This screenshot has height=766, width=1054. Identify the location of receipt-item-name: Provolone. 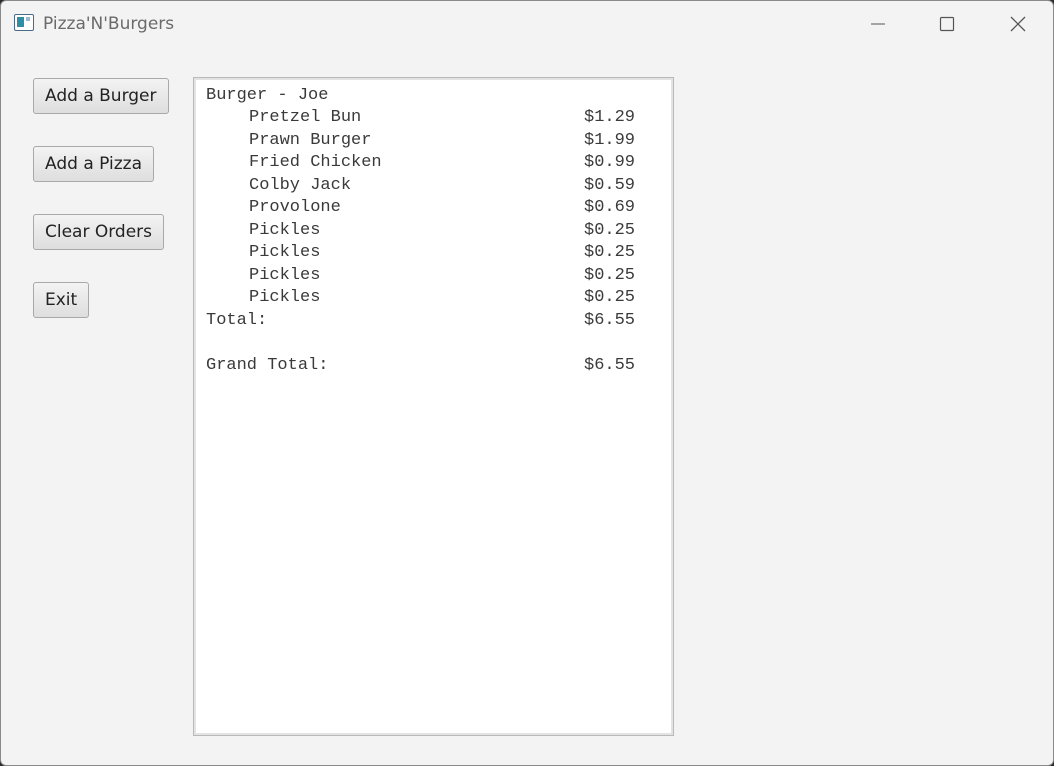
(295, 207).